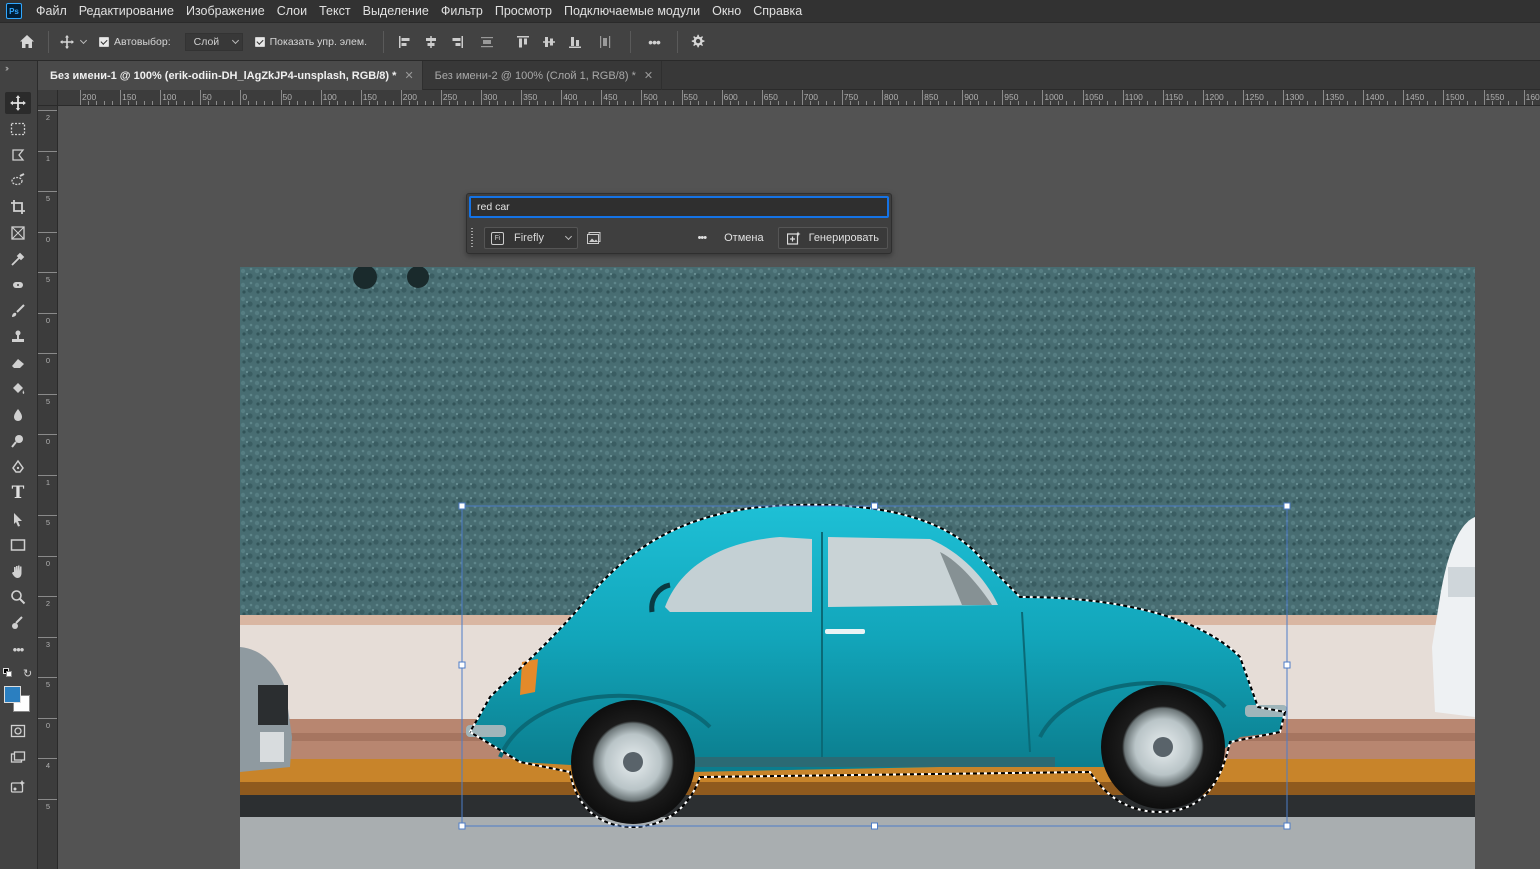  Describe the element at coordinates (18, 233) in the screenshot. I see `frame-tool-icon` at that location.